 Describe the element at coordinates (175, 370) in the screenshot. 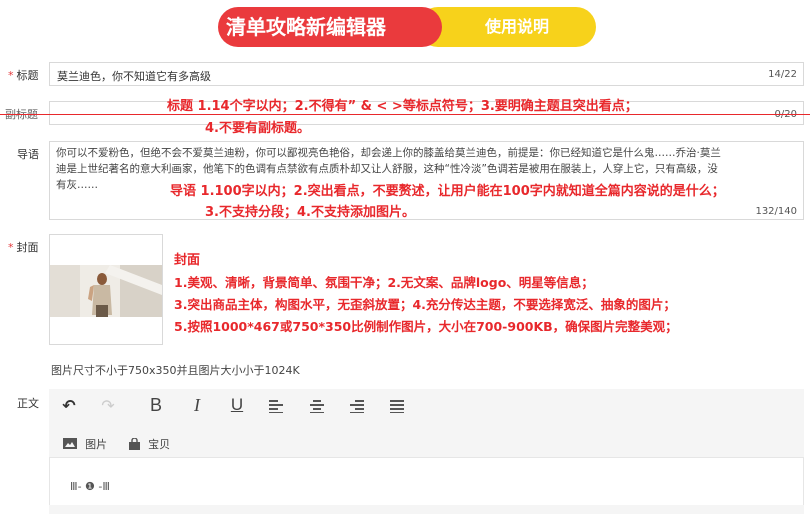

I see `cover-size-hint: 图片尺寸不小于750x350并且图片大小小于1024K` at that location.